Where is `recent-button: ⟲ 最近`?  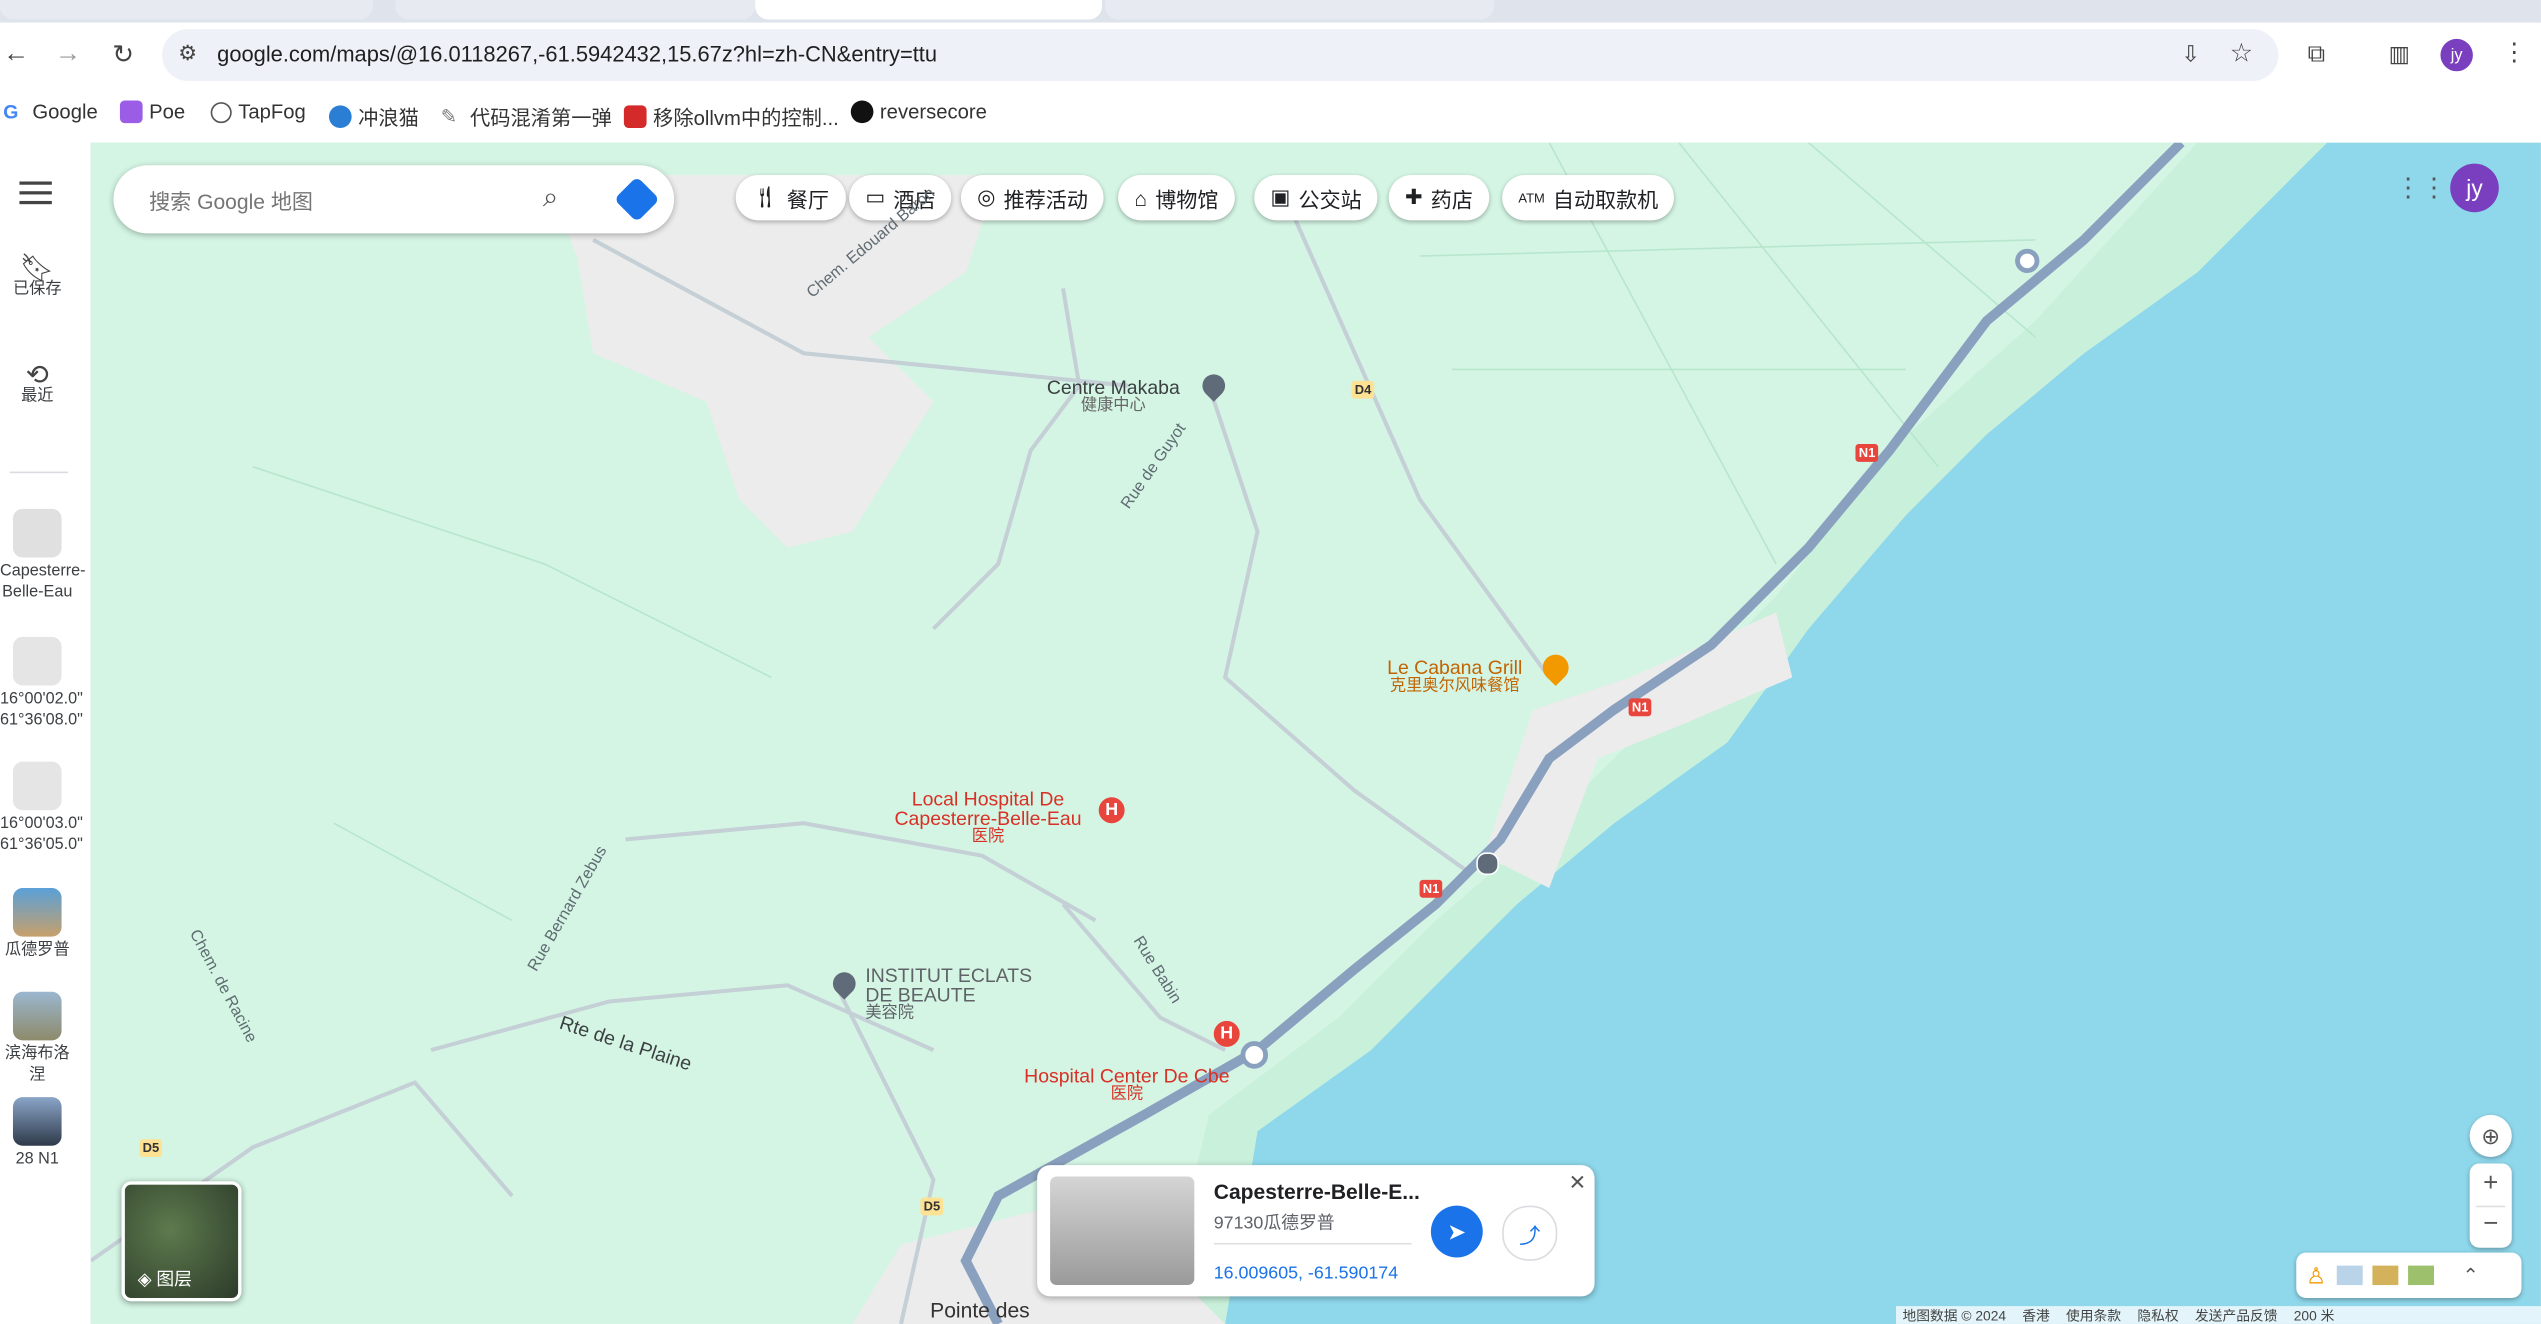
recent-button: ⟲ 最近 is located at coordinates (37, 383).